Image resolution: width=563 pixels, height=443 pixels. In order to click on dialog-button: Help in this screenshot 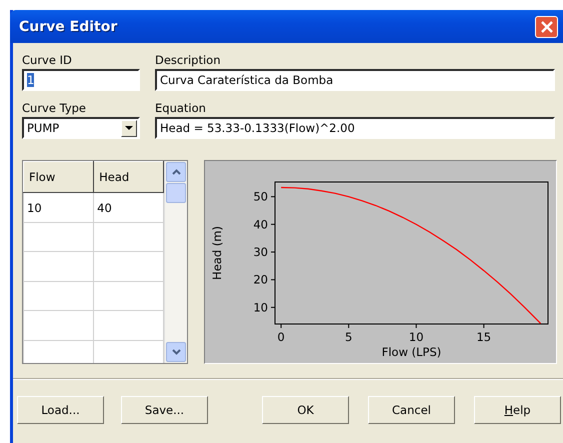, I will do `click(517, 410)`.